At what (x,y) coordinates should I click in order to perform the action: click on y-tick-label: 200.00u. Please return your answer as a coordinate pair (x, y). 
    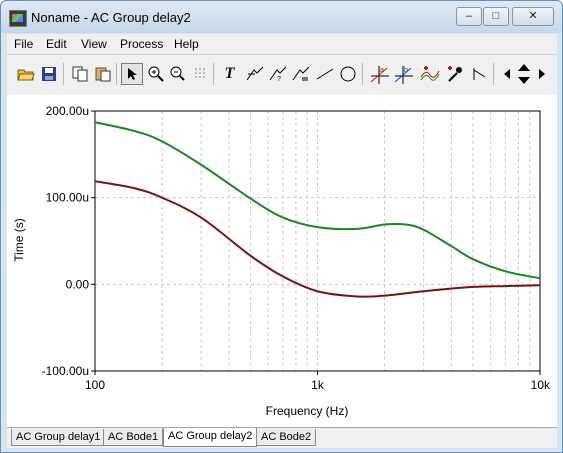
    Looking at the image, I should click on (67, 111).